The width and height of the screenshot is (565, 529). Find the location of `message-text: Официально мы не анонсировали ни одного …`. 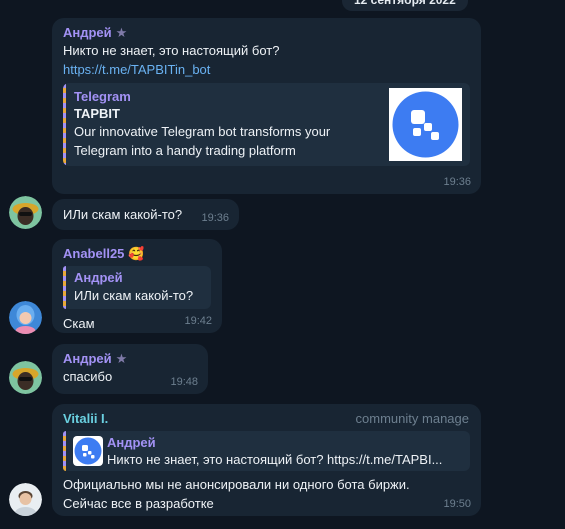

message-text: Официально мы не анонсировали ни одного … is located at coordinates (266, 494).